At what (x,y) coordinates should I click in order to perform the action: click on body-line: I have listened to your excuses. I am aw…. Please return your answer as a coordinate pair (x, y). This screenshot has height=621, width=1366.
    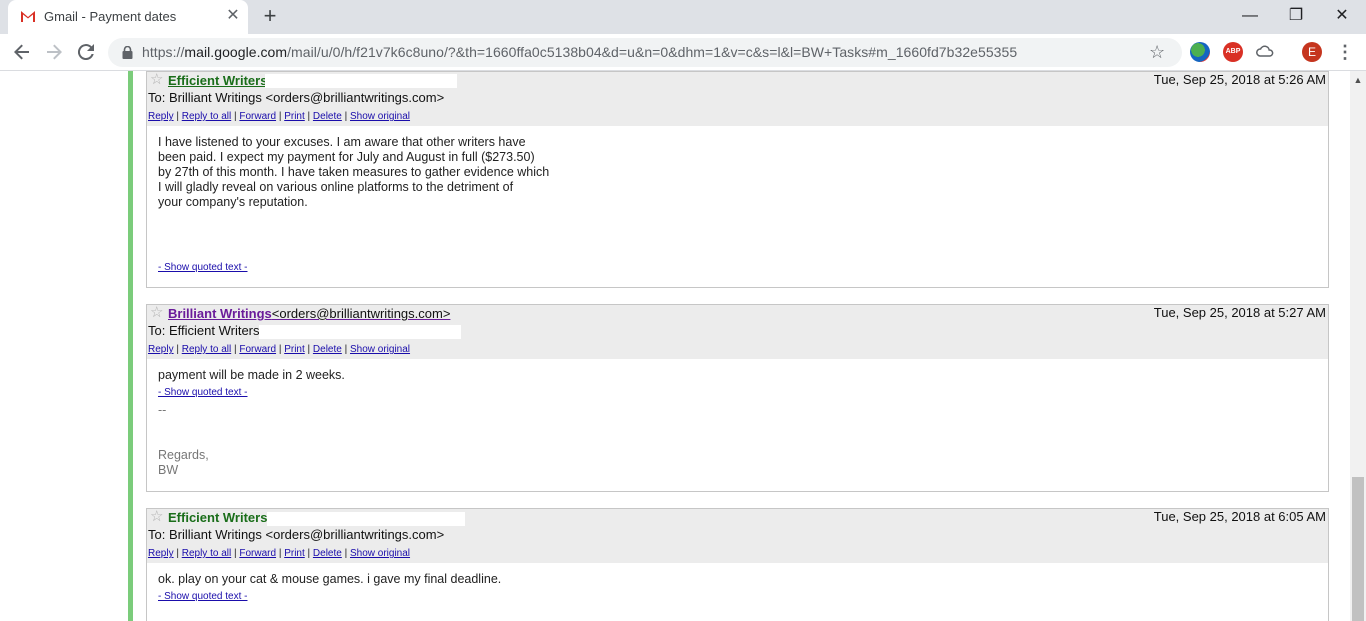
    Looking at the image, I should click on (342, 142).